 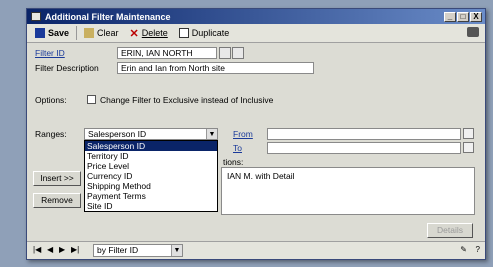 I want to click on from-lookup-icon, so click(x=468, y=133).